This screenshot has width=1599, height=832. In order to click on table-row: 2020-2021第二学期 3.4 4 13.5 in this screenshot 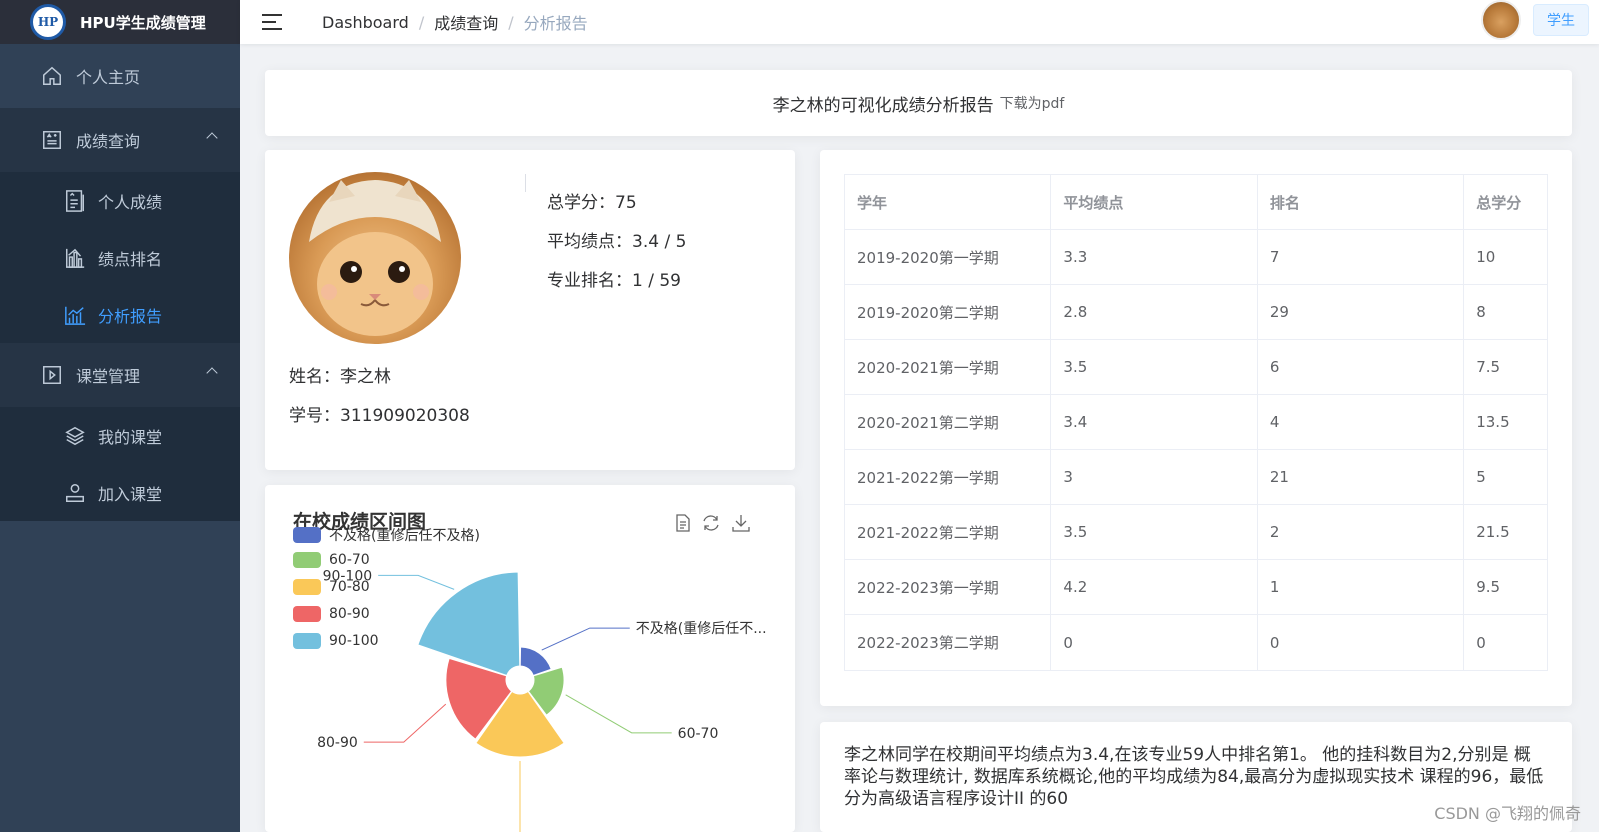, I will do `click(1196, 422)`.